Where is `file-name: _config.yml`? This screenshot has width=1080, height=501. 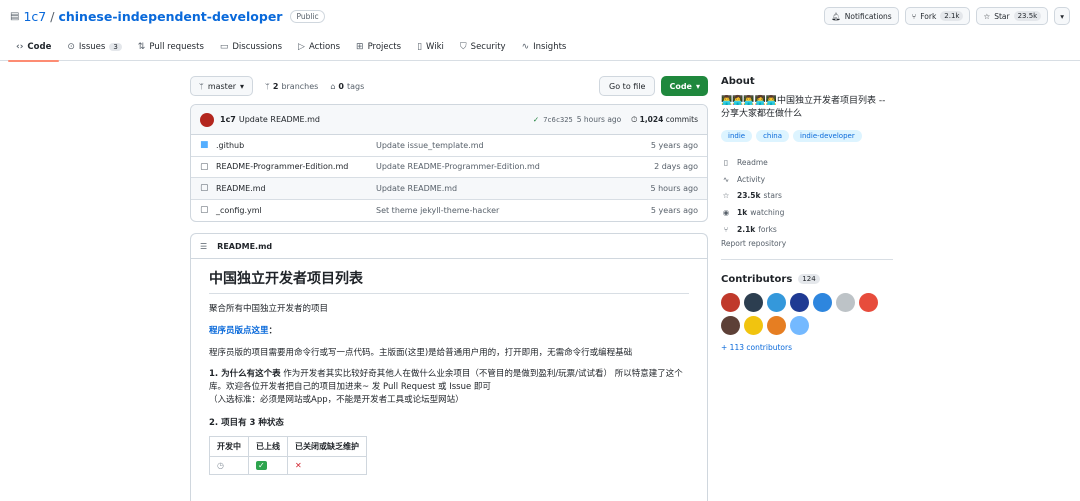 file-name: _config.yml is located at coordinates (296, 210).